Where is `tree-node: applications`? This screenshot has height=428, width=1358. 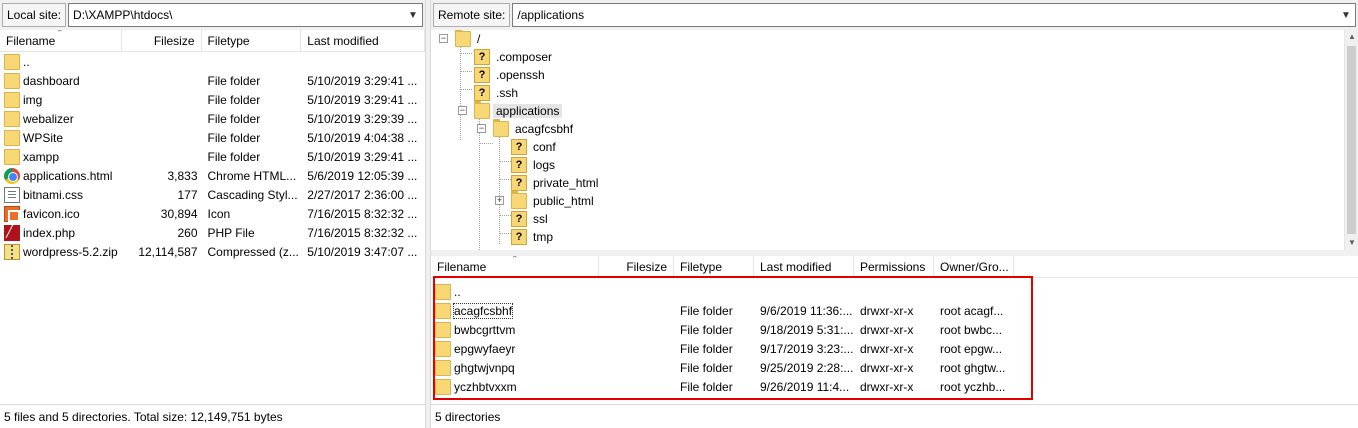
tree-node: applications is located at coordinates (518, 110).